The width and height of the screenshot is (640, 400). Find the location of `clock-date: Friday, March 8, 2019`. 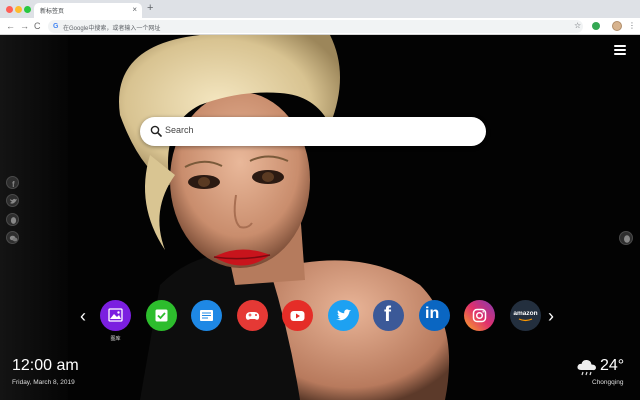

clock-date: Friday, March 8, 2019 is located at coordinates (43, 382).